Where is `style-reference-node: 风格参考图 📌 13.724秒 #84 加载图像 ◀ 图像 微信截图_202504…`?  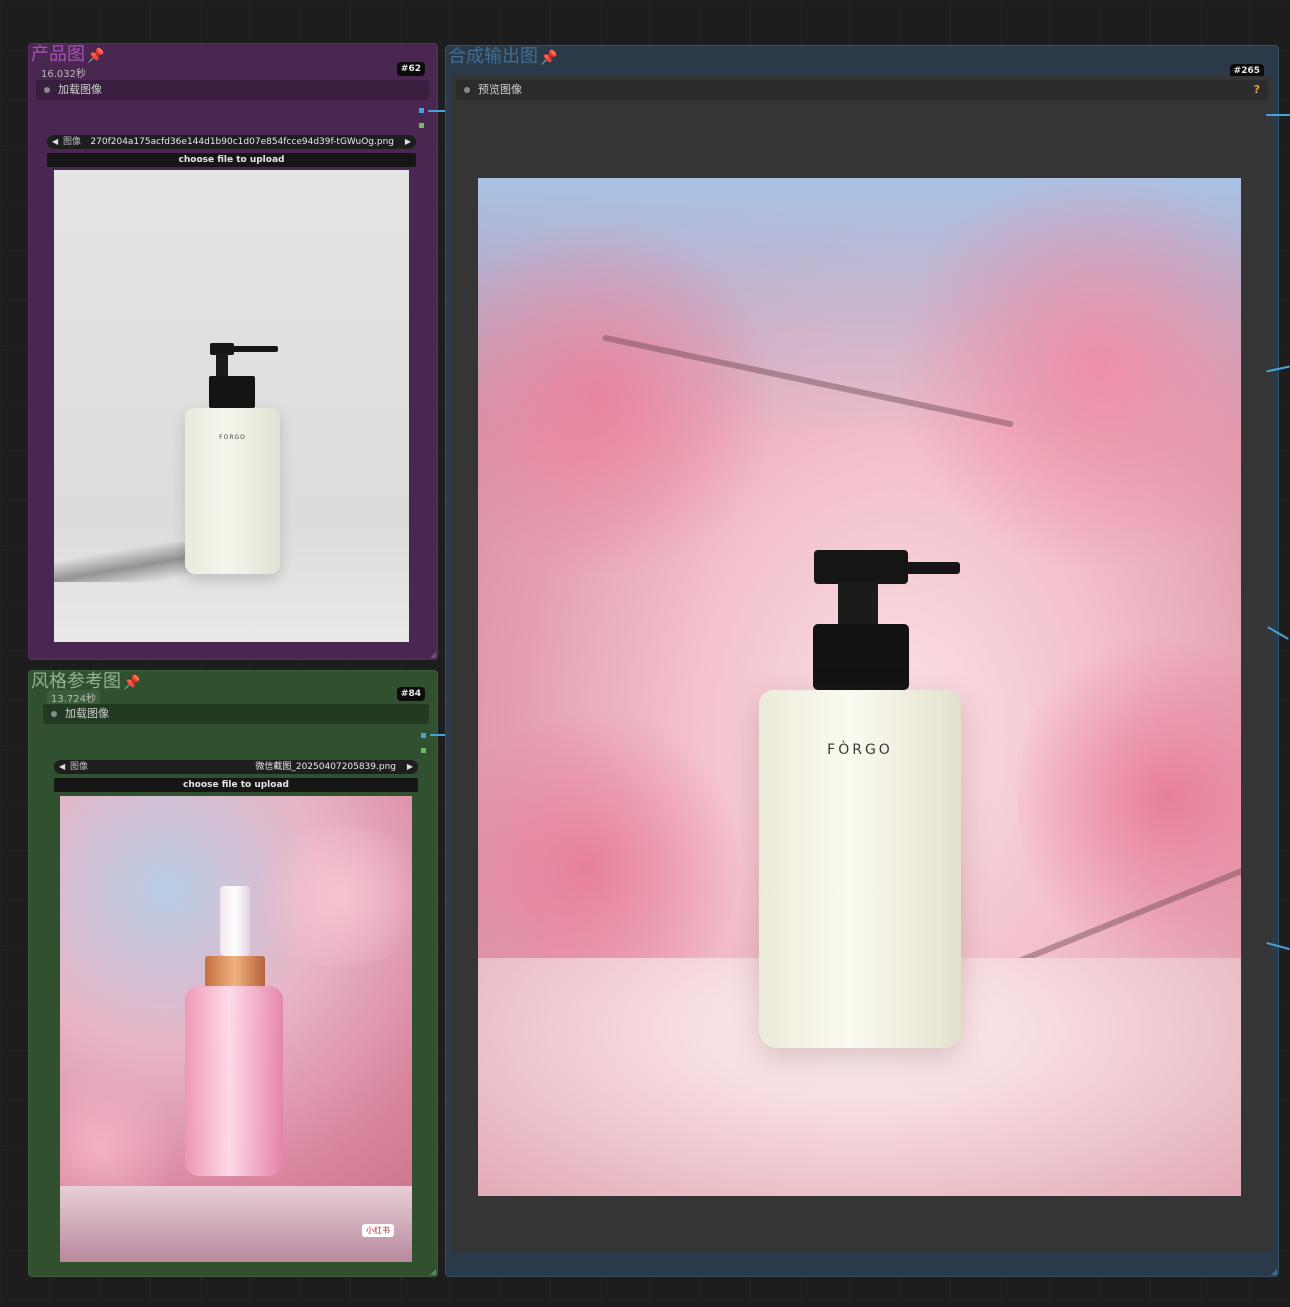
style-reference-node: 风格参考图 📌 13.724秒 #84 加载图像 ◀ 图像 微信截图_202504… is located at coordinates (233, 973).